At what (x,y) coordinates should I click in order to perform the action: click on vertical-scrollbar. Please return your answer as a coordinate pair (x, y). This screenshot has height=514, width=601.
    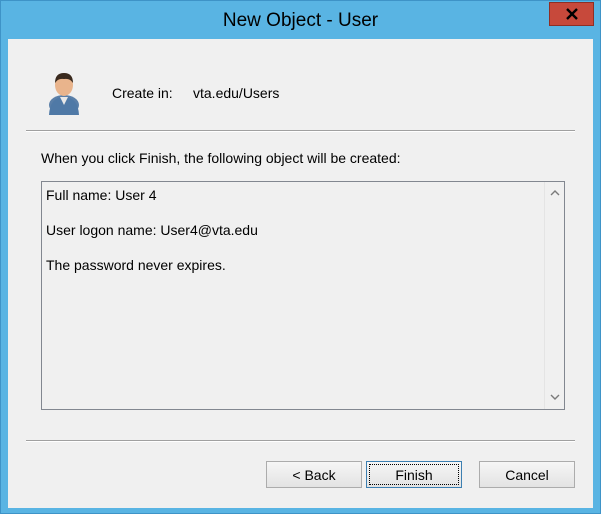
    Looking at the image, I should click on (554, 295).